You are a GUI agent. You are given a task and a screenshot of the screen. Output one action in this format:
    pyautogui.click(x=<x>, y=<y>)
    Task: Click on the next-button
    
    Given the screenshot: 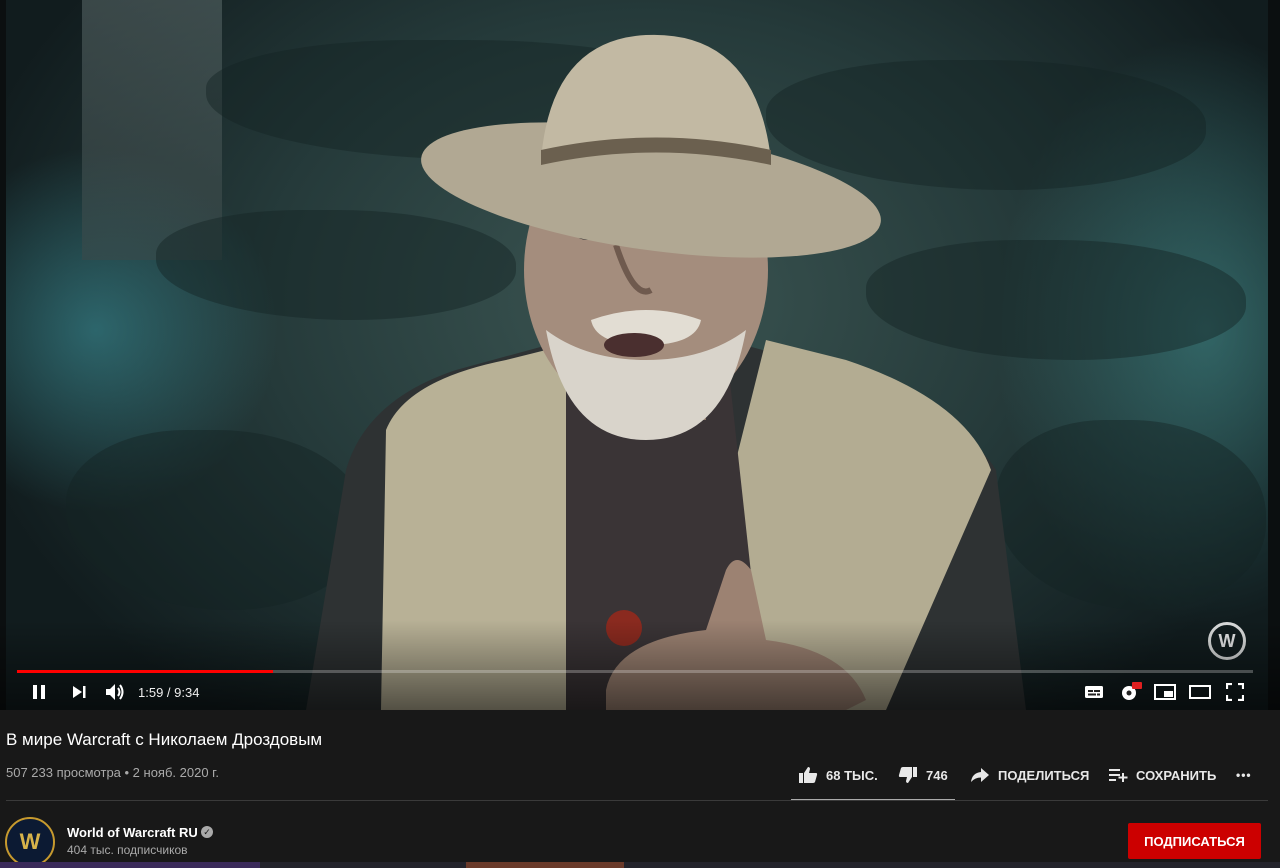 What is the action you would take?
    pyautogui.click(x=79, y=692)
    